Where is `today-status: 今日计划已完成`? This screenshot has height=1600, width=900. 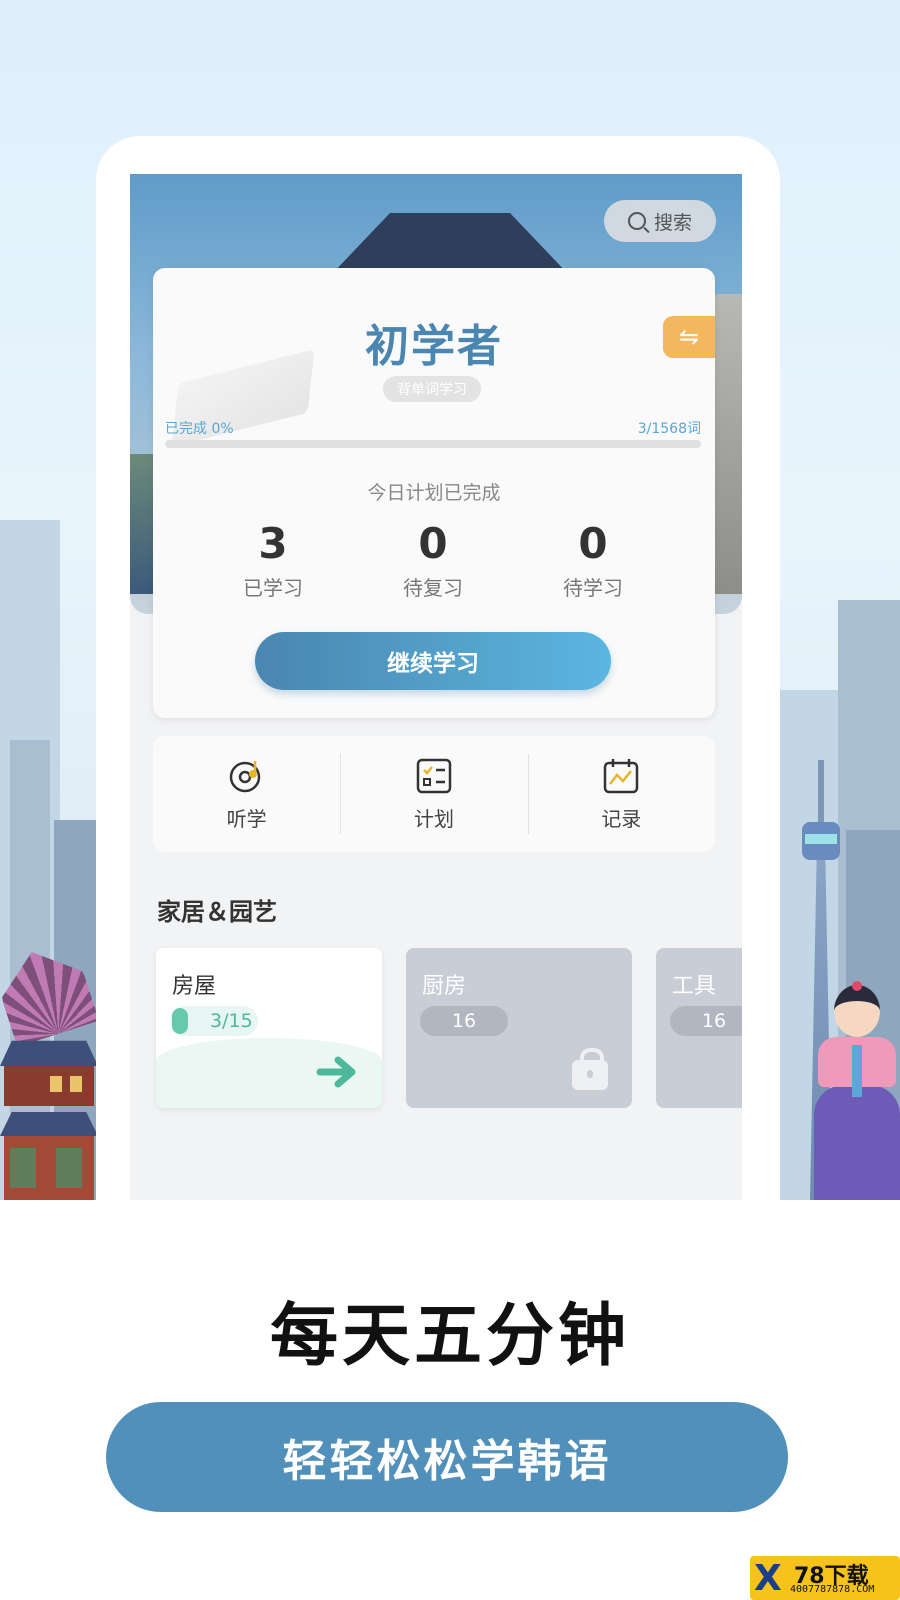 today-status: 今日计划已完成 is located at coordinates (434, 493).